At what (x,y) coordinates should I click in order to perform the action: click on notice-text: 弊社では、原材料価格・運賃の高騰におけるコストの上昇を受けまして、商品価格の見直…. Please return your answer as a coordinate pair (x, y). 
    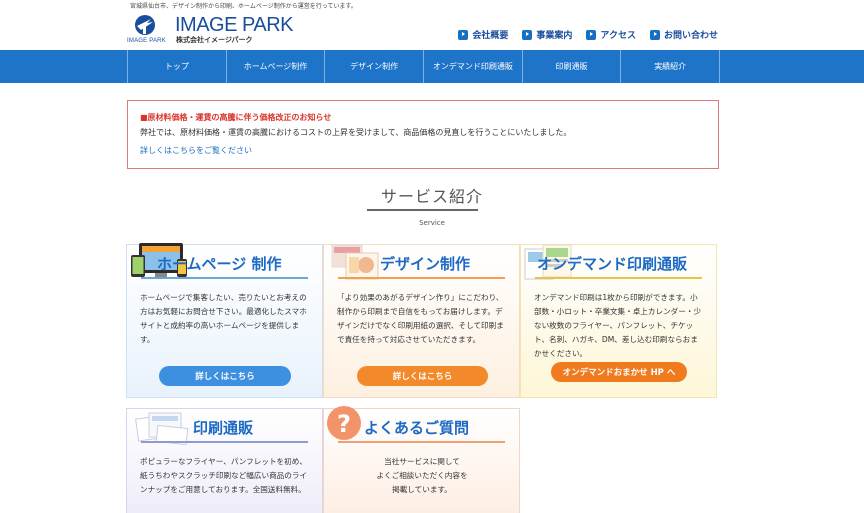
    Looking at the image, I should click on (356, 132).